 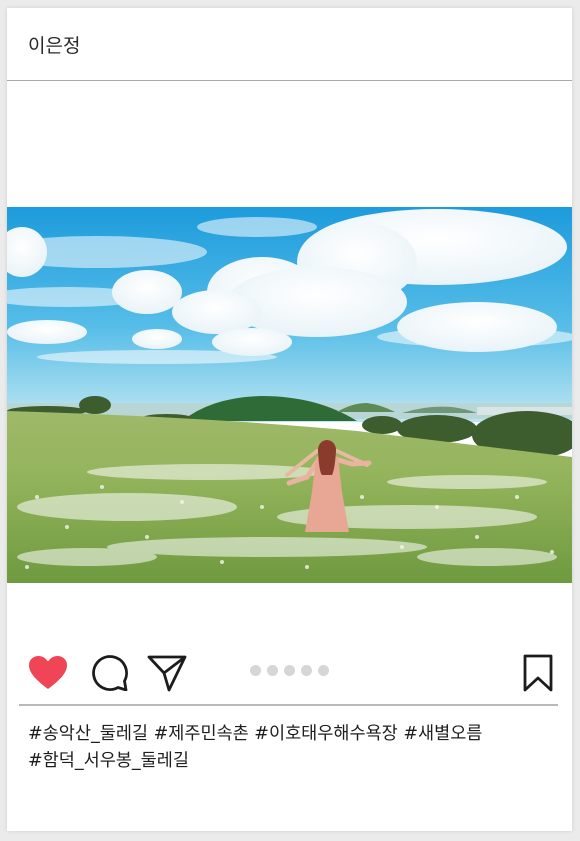 I want to click on username: 이은정, so click(x=54, y=44).